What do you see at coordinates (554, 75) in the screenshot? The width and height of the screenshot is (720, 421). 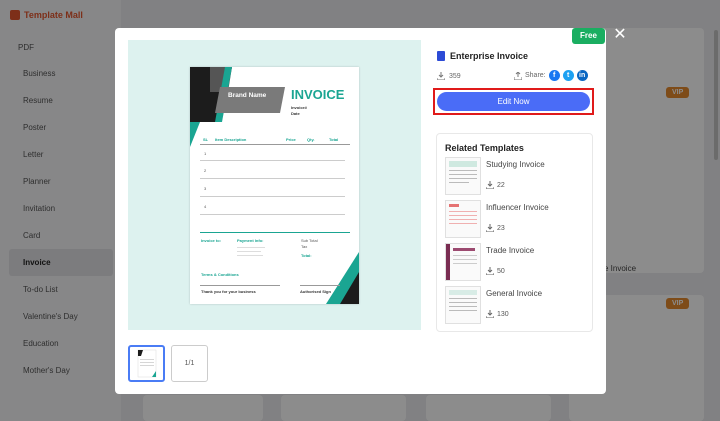 I see `facebook-icon: f` at bounding box center [554, 75].